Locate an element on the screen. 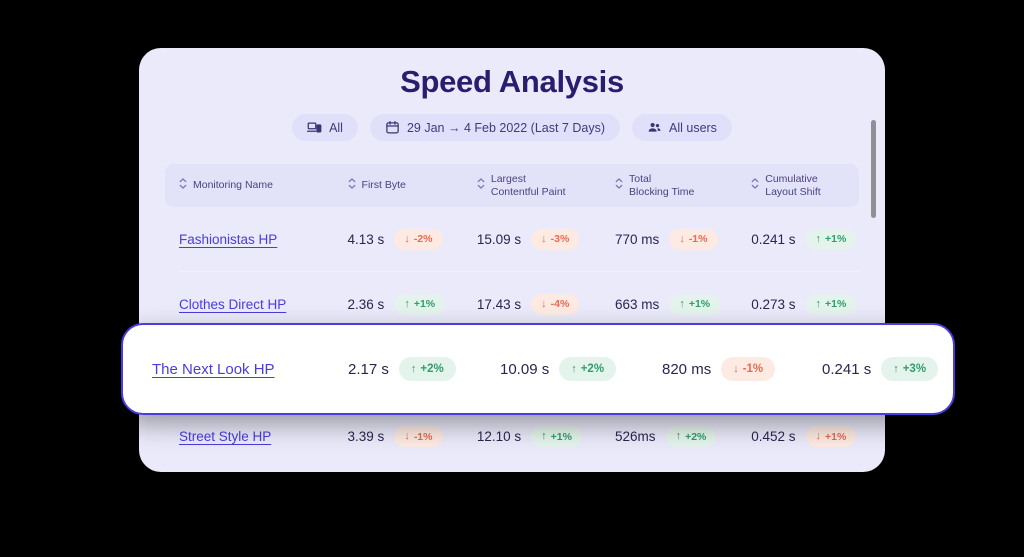 This screenshot has width=1024, height=557. column-header-first-byte: First Byte is located at coordinates (412, 185).